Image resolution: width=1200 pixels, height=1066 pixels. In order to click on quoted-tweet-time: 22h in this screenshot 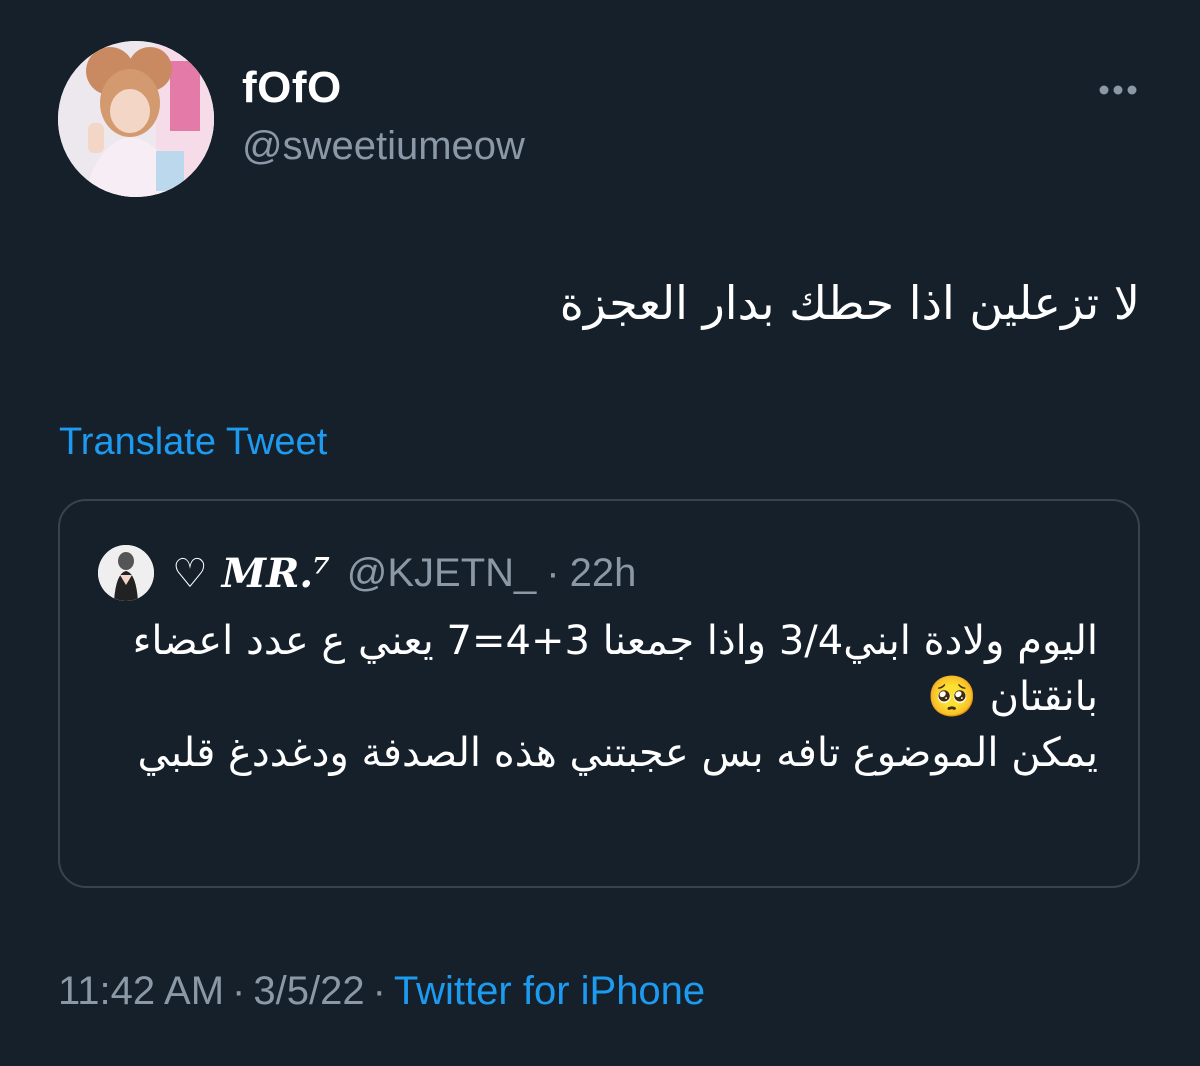, I will do `click(603, 573)`.